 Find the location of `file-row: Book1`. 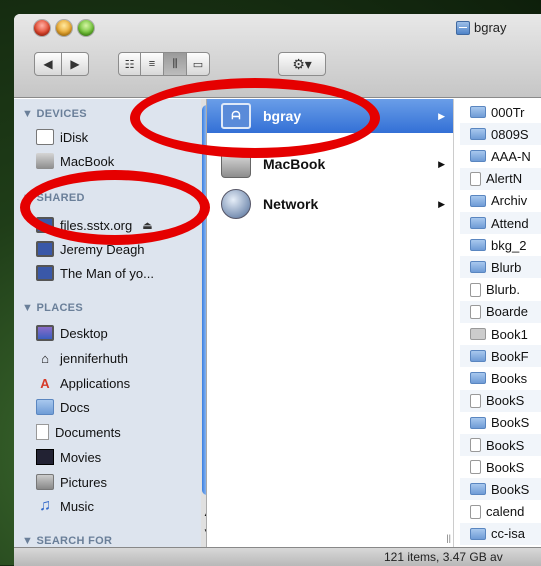

file-row: Book1 is located at coordinates (500, 334).